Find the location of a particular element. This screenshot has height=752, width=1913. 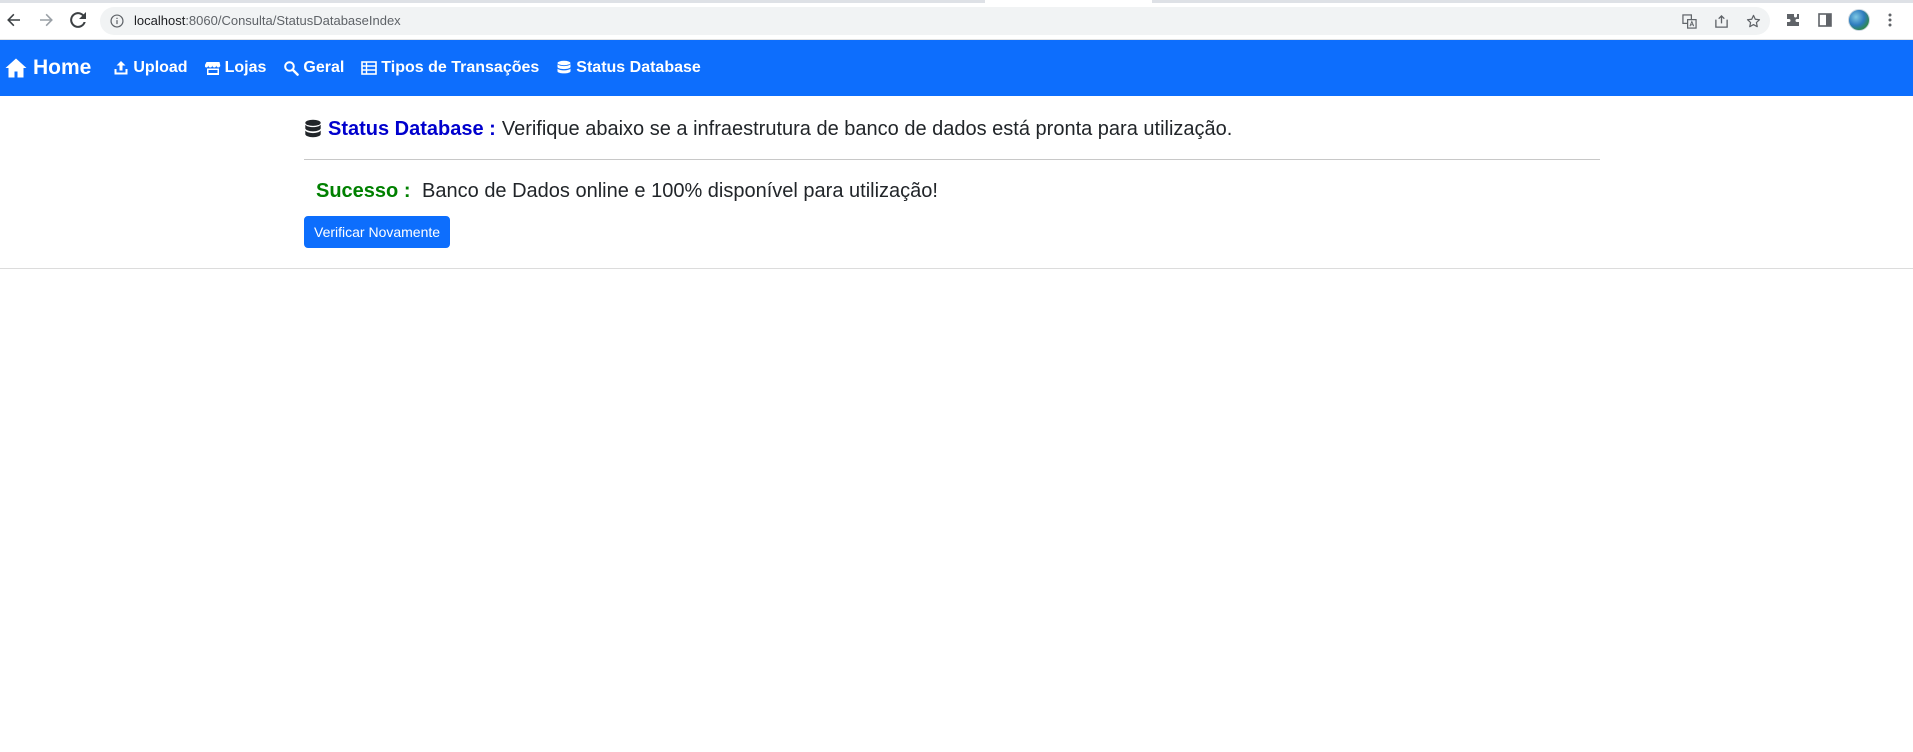

home-link: Home is located at coordinates (47, 68).